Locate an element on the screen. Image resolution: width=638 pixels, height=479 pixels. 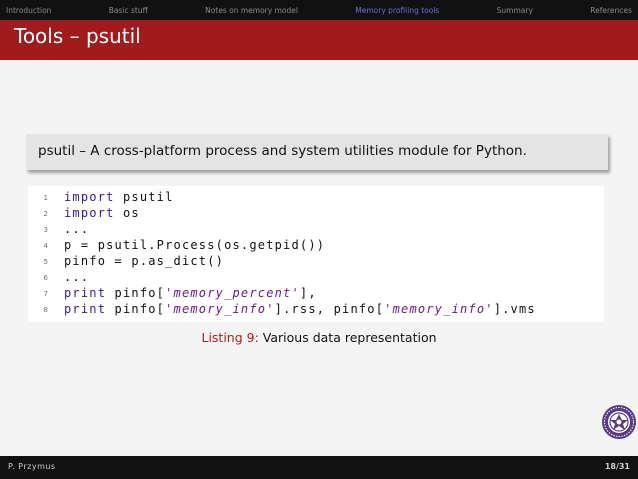
code-token: p = psutil.Process(os.getpid()) is located at coordinates (195, 245).